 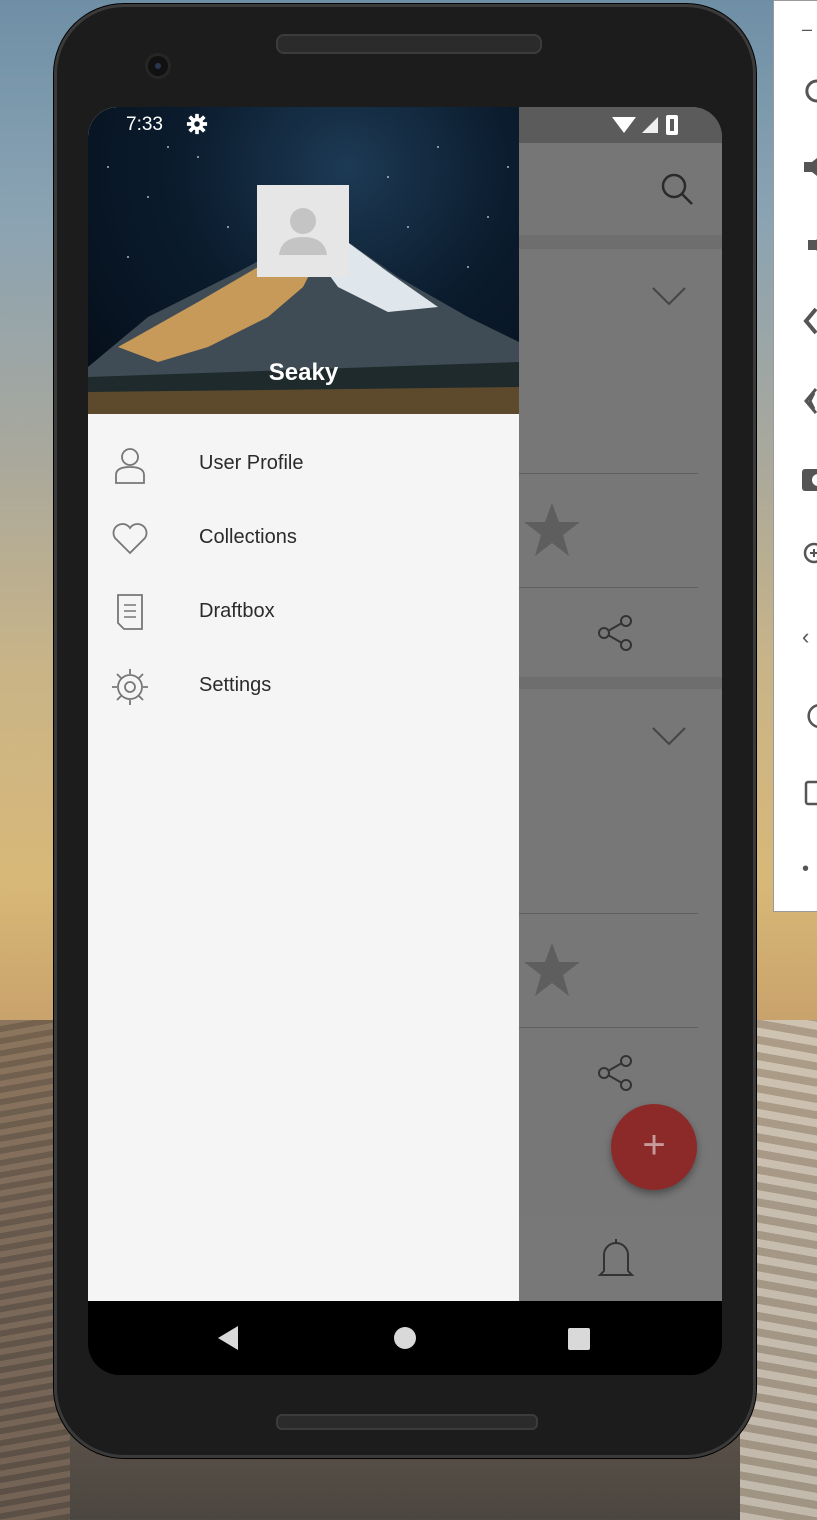 I want to click on drawer-header: 7:33 Seaky, so click(x=303, y=260).